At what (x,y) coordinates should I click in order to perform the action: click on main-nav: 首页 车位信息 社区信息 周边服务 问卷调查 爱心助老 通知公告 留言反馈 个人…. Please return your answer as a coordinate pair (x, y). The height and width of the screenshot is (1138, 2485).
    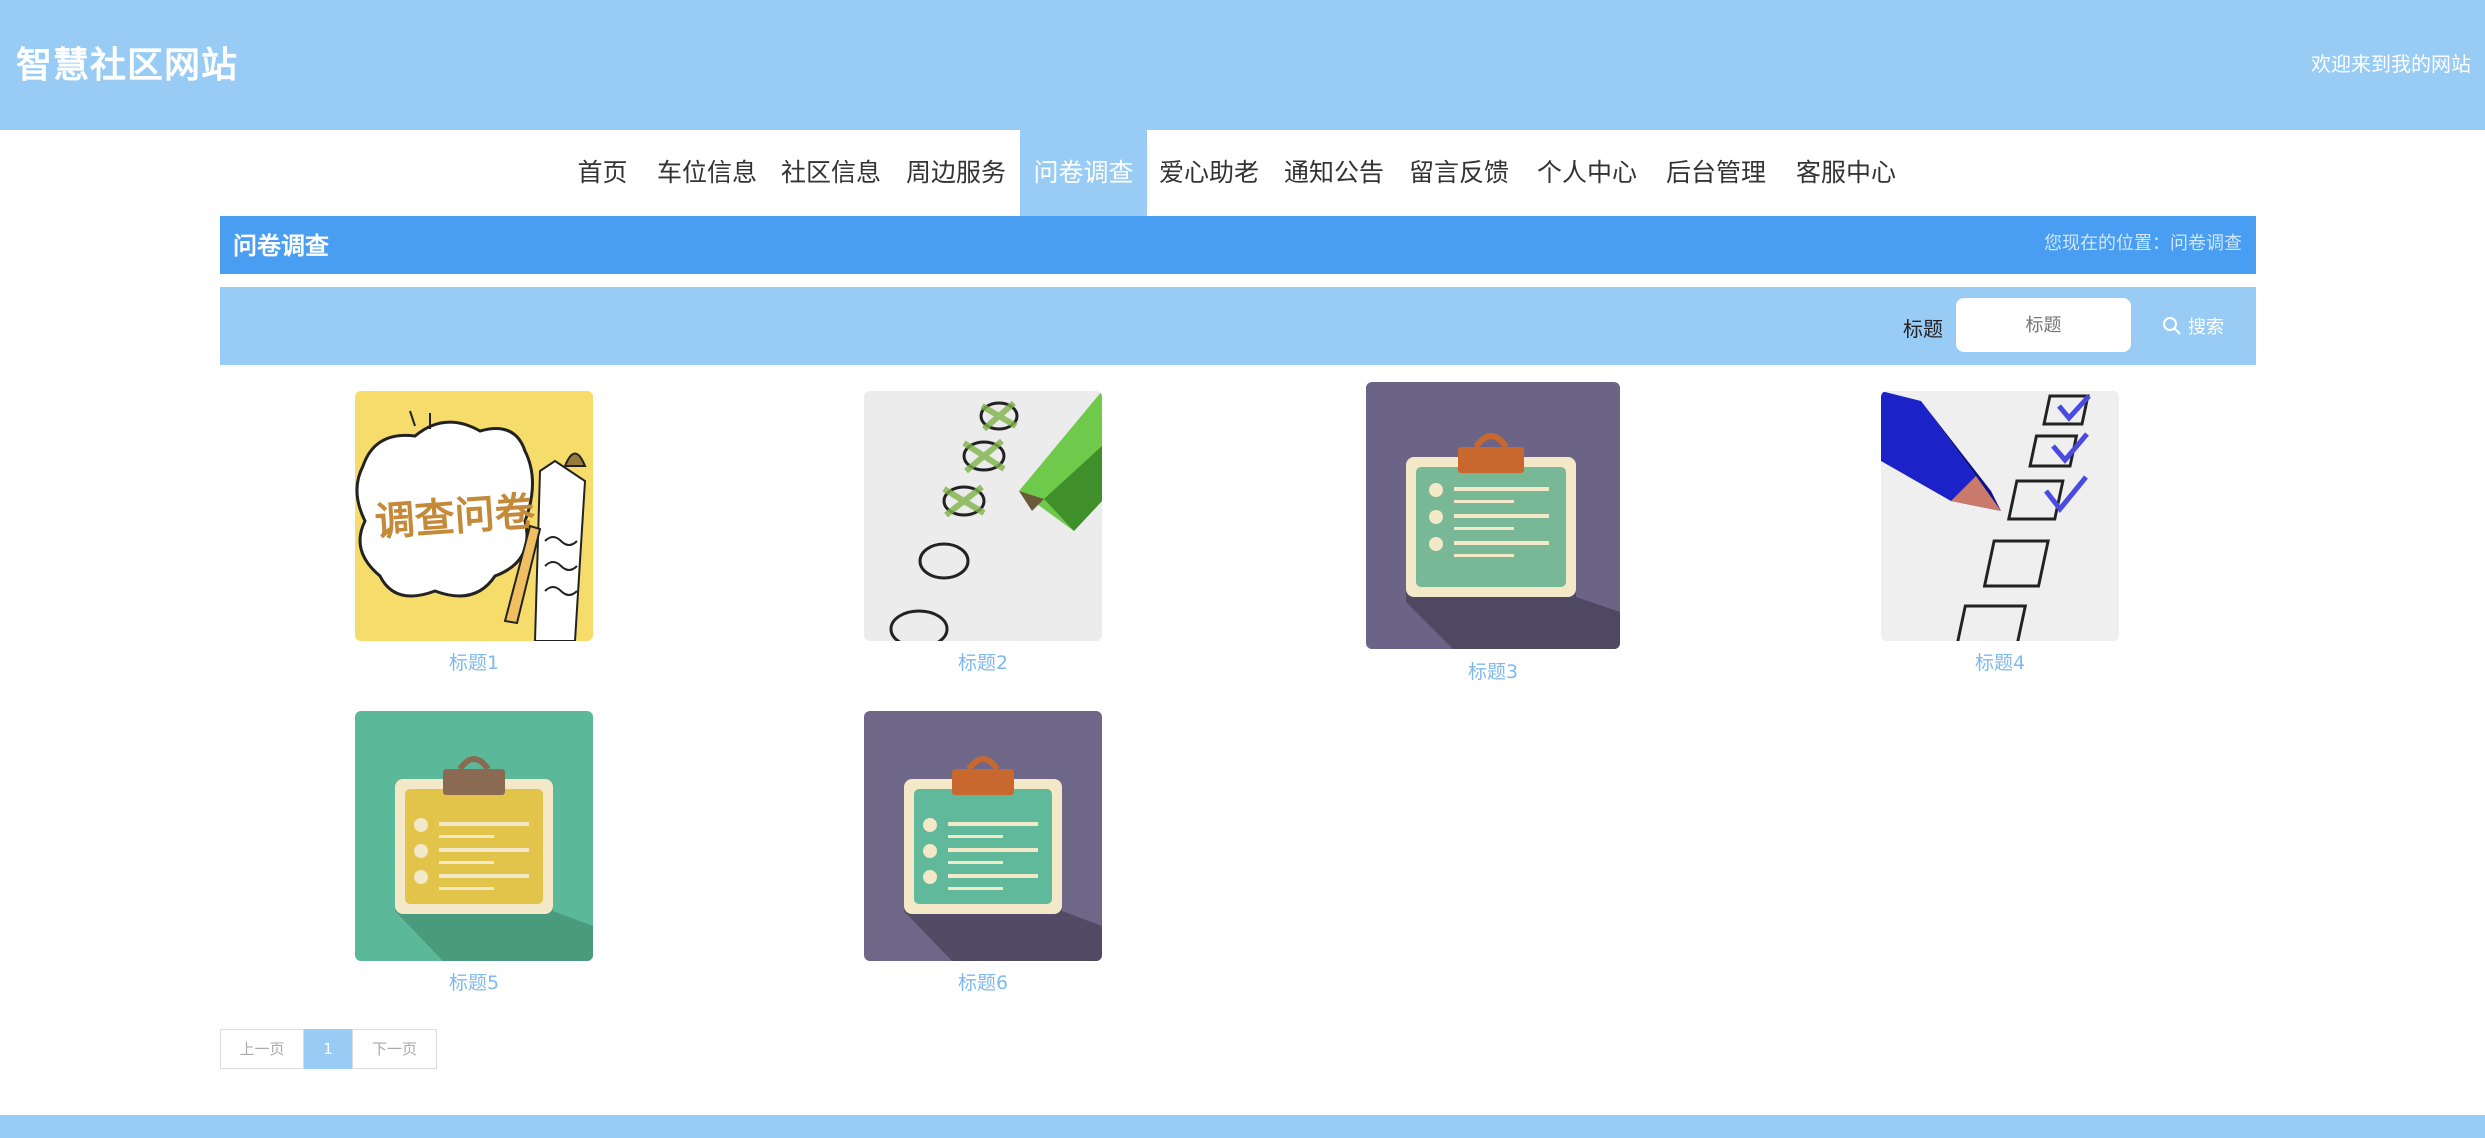
    Looking at the image, I should click on (1242, 173).